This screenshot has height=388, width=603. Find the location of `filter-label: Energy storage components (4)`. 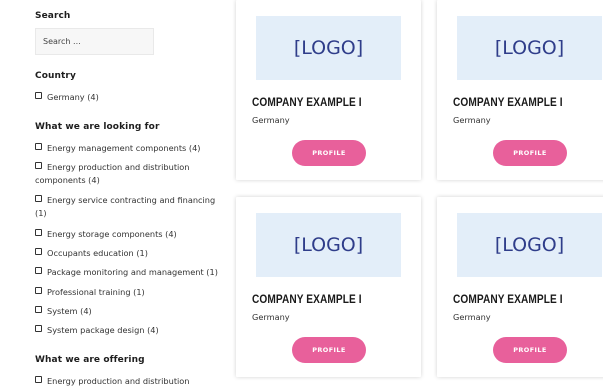

filter-label: Energy storage components (4) is located at coordinates (112, 234).